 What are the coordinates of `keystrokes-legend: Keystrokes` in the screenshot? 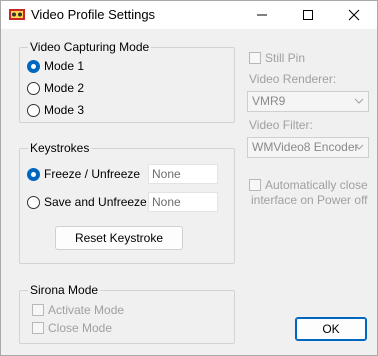 It's located at (60, 148).